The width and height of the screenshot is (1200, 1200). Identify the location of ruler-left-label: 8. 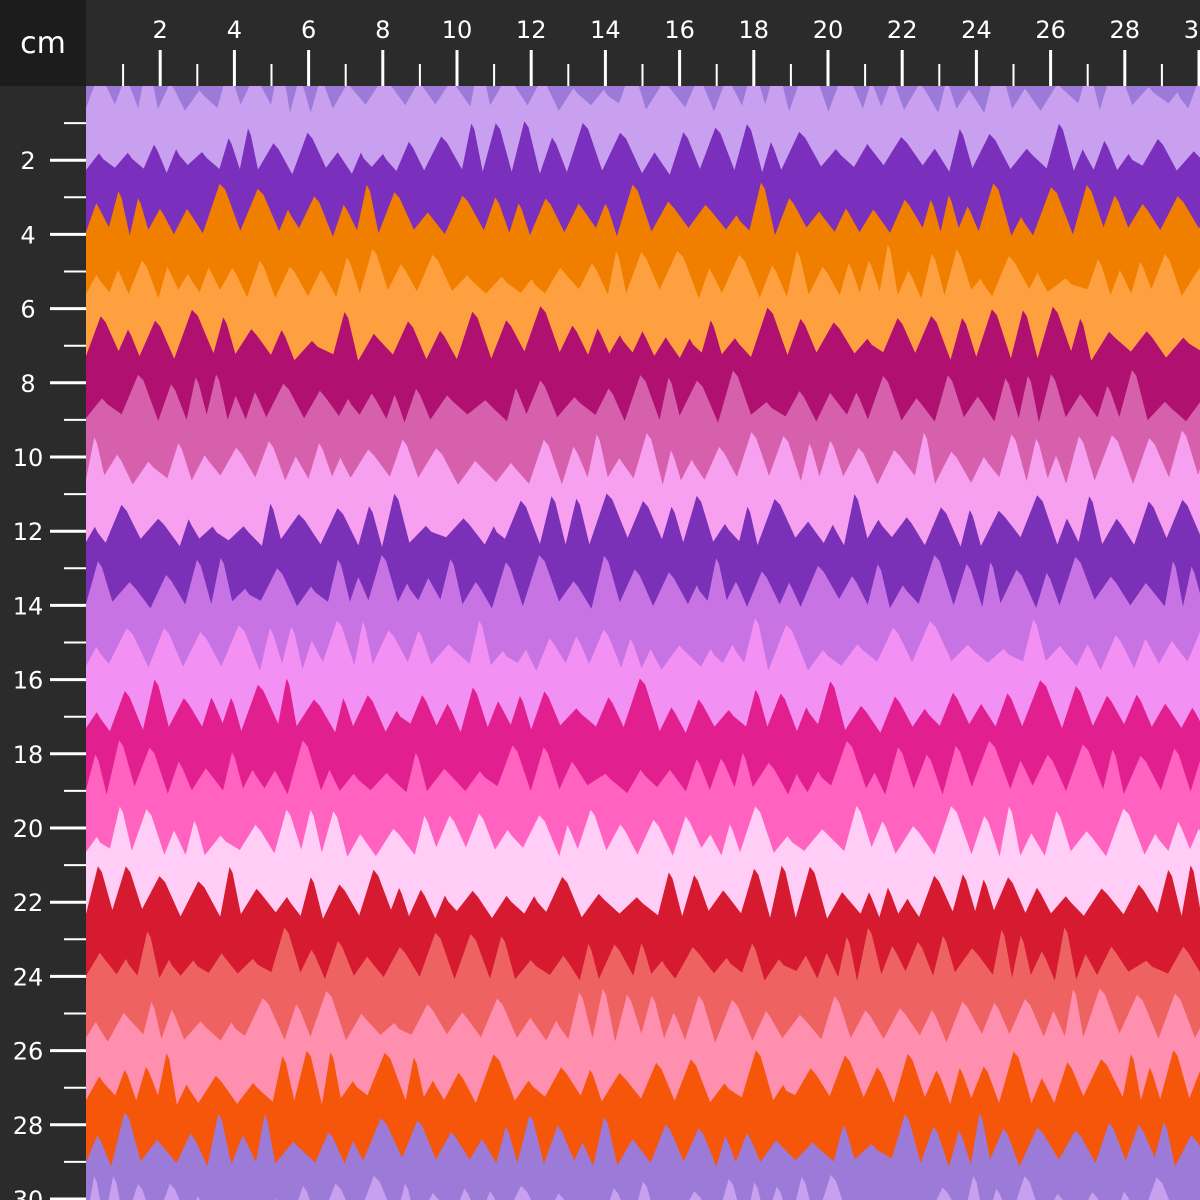
(27, 384).